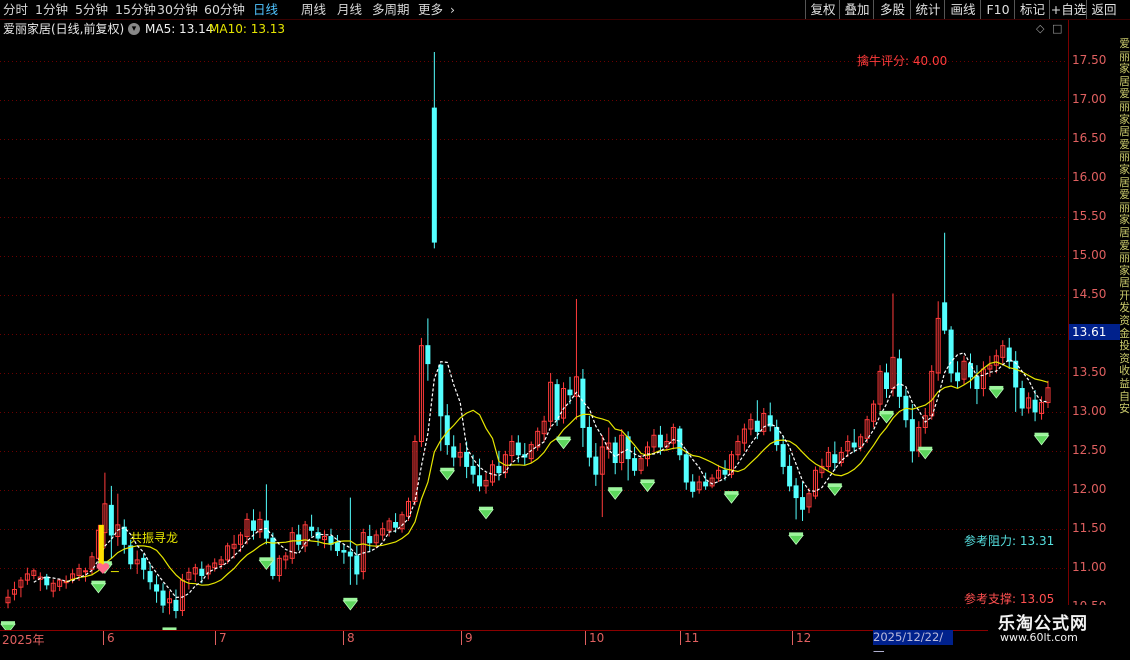  What do you see at coordinates (101, 546) in the screenshot?
I see `resonance-bar` at bounding box center [101, 546].